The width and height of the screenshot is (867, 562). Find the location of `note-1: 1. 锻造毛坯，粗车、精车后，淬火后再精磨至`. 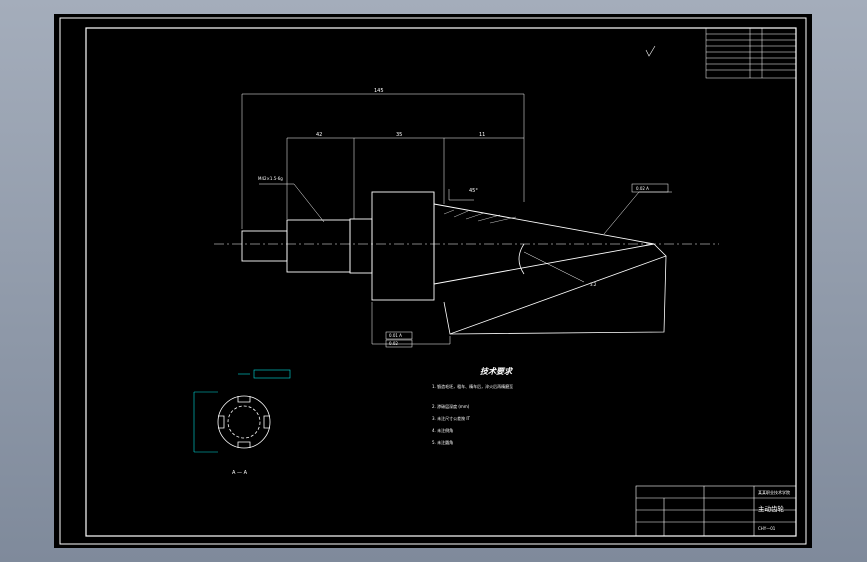

note-1: 1. 锻造毛坯，粗车、精车后，淬火后再精磨至 is located at coordinates (472, 386).